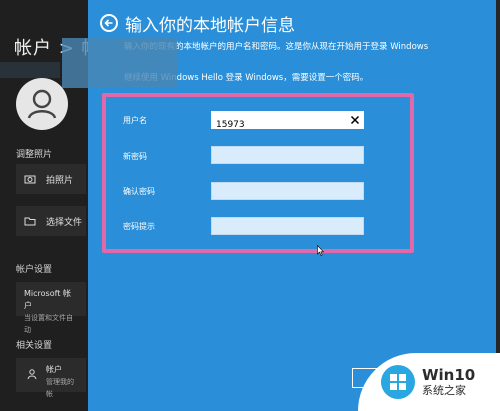 This screenshot has height=411, width=500. Describe the element at coordinates (139, 191) in the screenshot. I see `confirm-password-label: 确认密码` at that location.